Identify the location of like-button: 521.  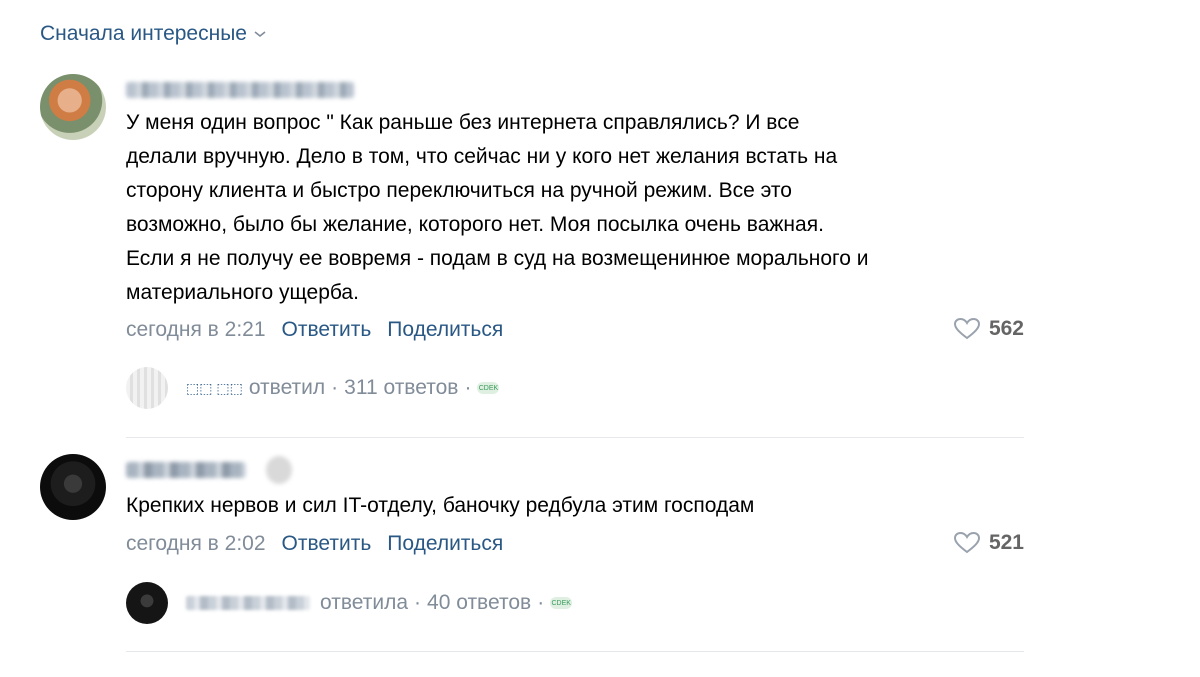
(988, 543).